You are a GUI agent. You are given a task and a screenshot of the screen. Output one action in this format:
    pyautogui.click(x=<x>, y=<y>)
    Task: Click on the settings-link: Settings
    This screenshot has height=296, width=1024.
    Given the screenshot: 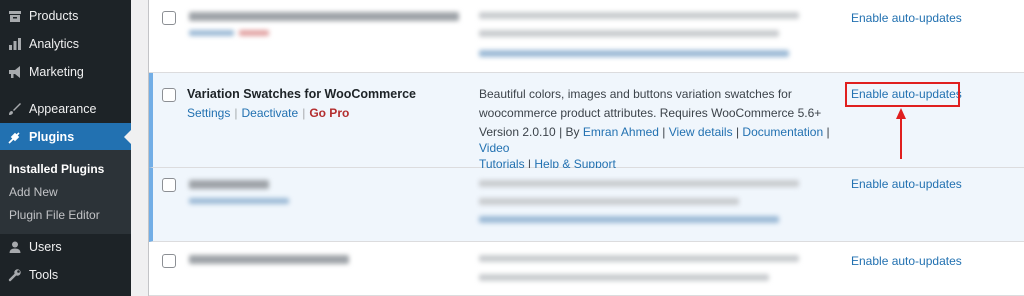 What is the action you would take?
    pyautogui.click(x=208, y=113)
    